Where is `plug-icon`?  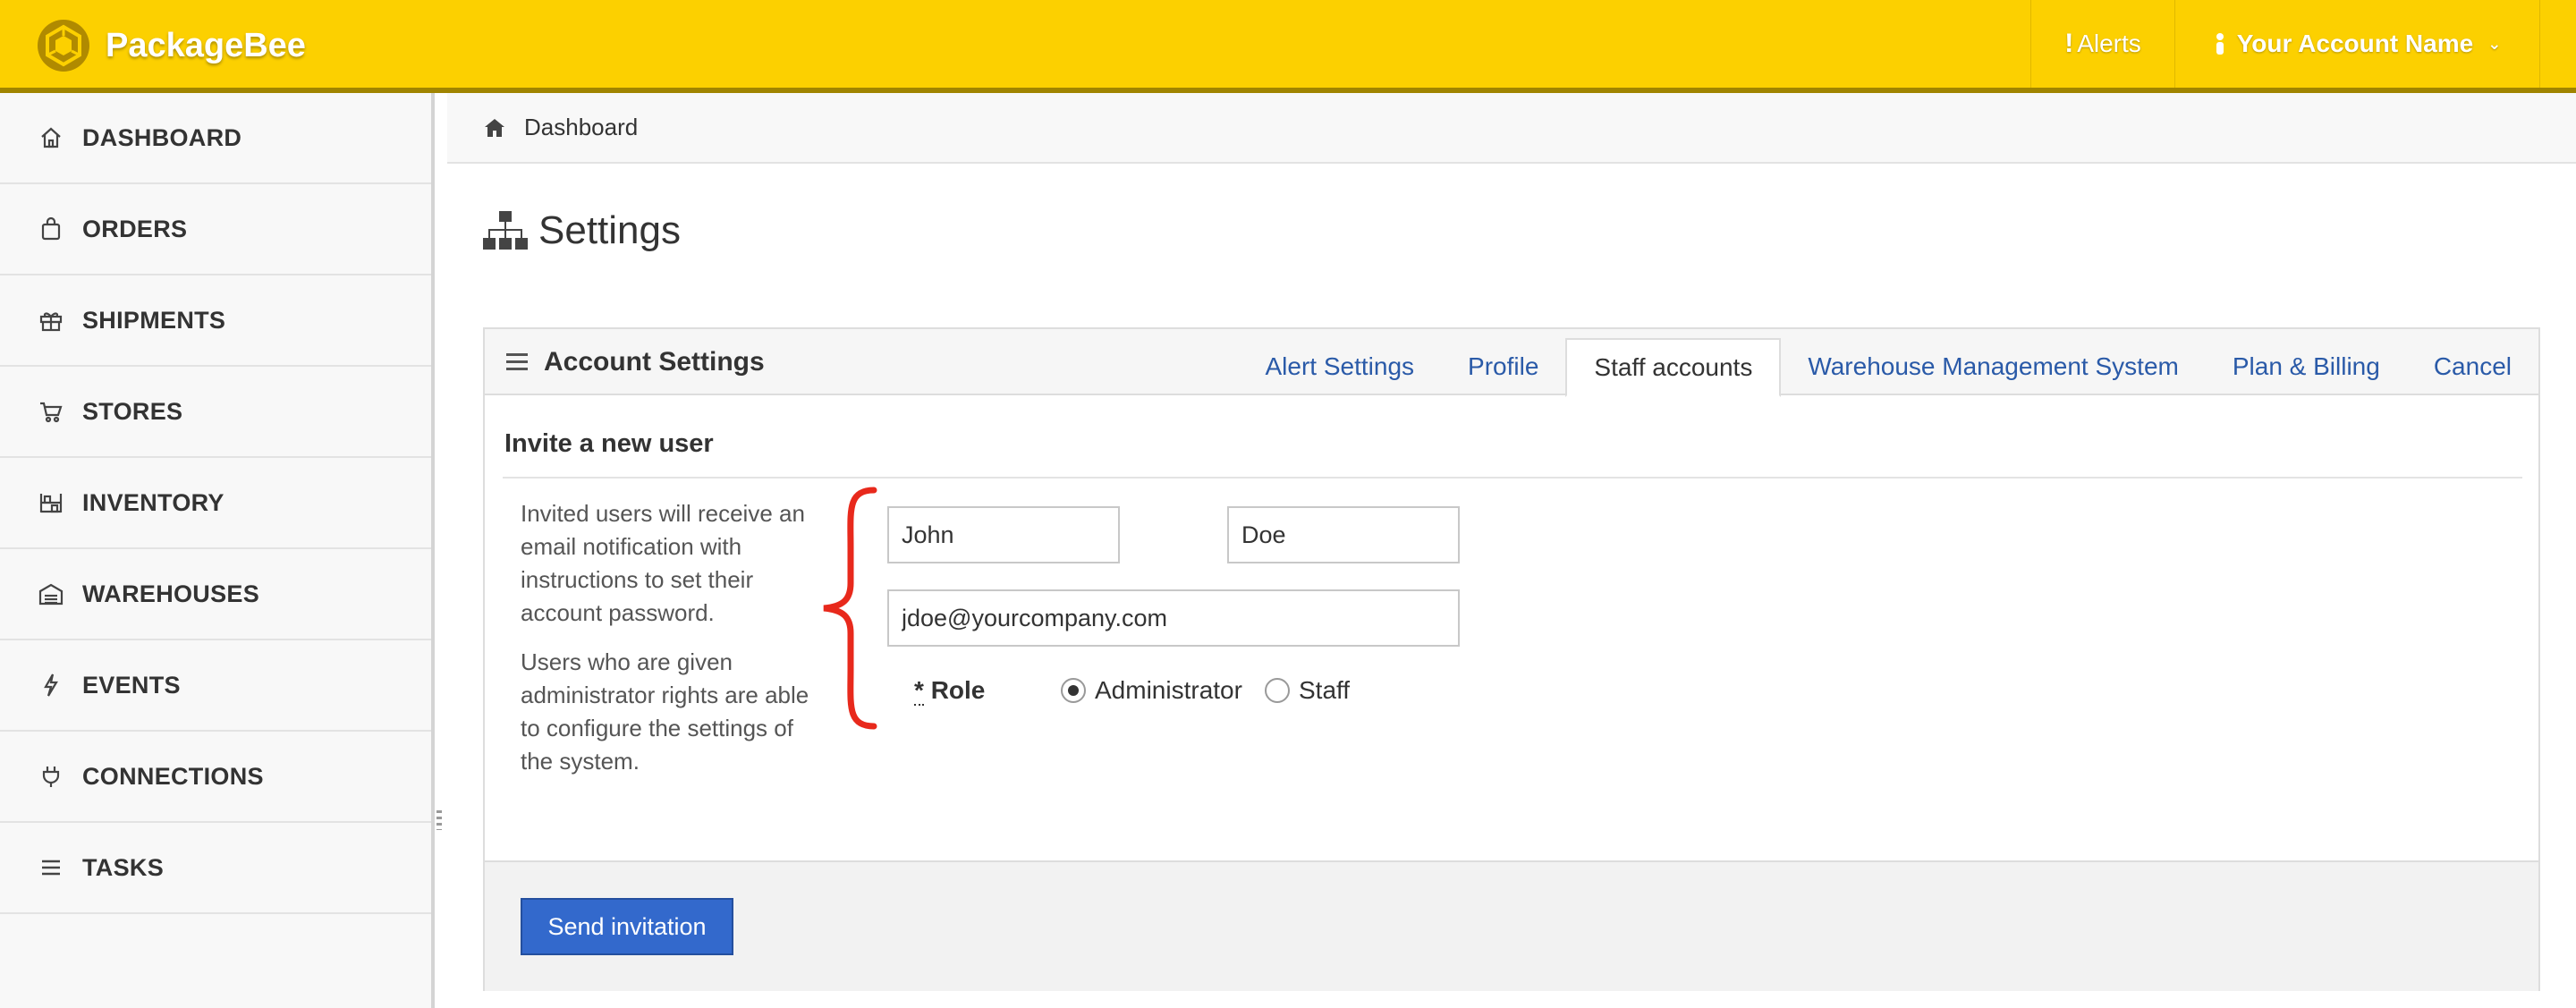
plug-icon is located at coordinates (51, 776).